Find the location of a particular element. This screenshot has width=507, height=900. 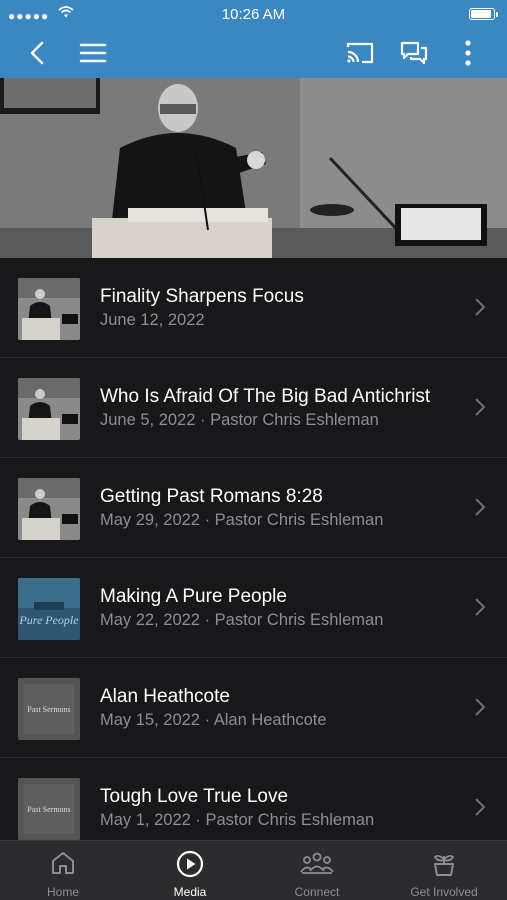

sermon-title: Who Is Afraid Of The Big Bad Antichrist is located at coordinates (265, 396).